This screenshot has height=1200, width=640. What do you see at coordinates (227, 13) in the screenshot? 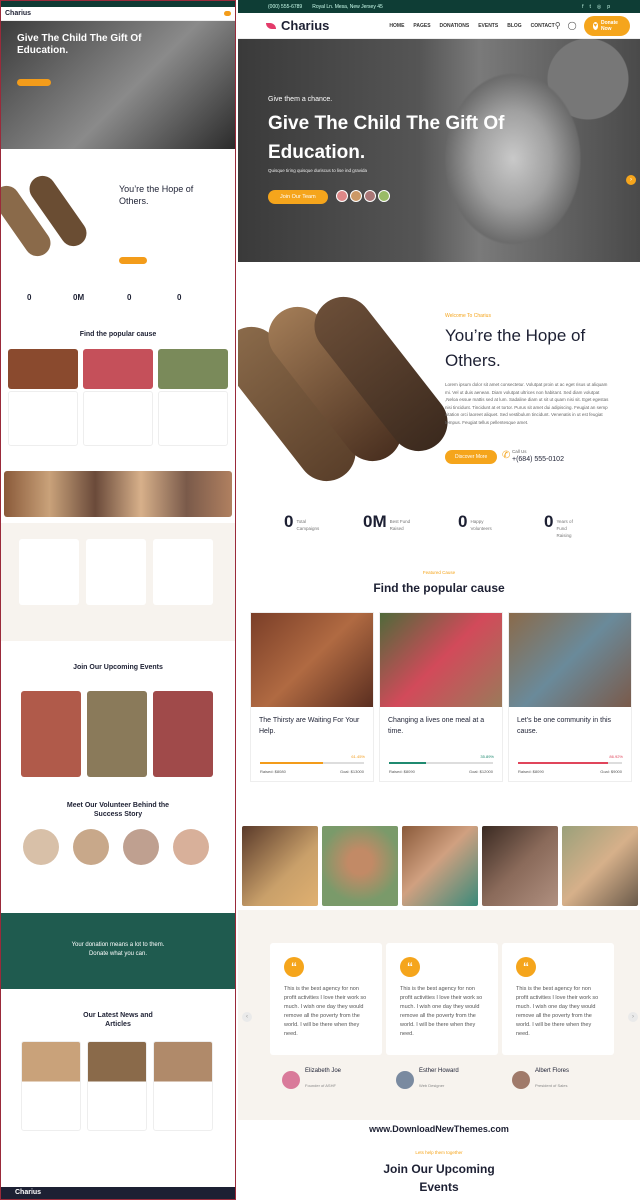
I see `thumb-donate-button` at bounding box center [227, 13].